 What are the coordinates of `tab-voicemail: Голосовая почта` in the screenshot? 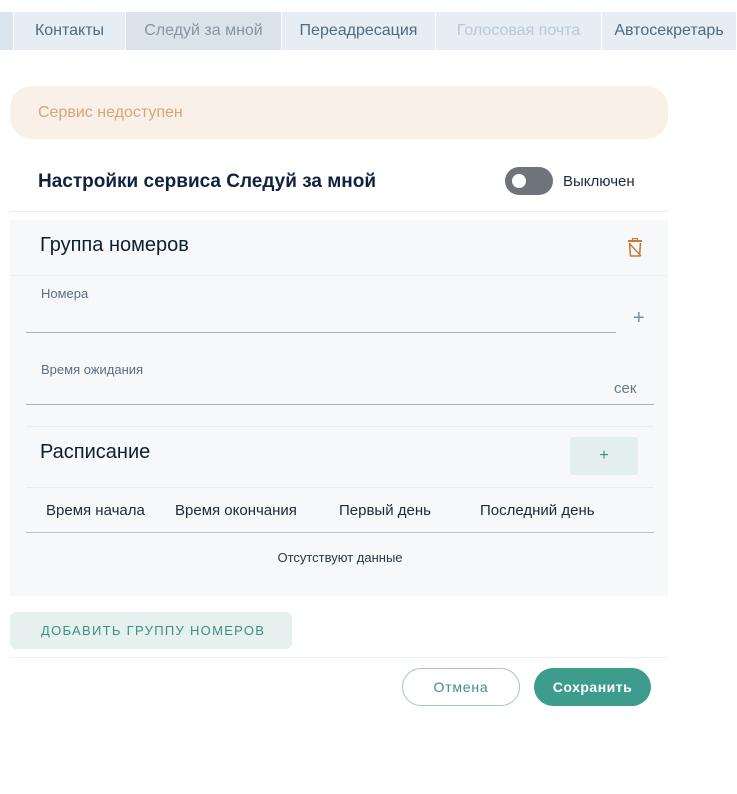 It's located at (519, 31).